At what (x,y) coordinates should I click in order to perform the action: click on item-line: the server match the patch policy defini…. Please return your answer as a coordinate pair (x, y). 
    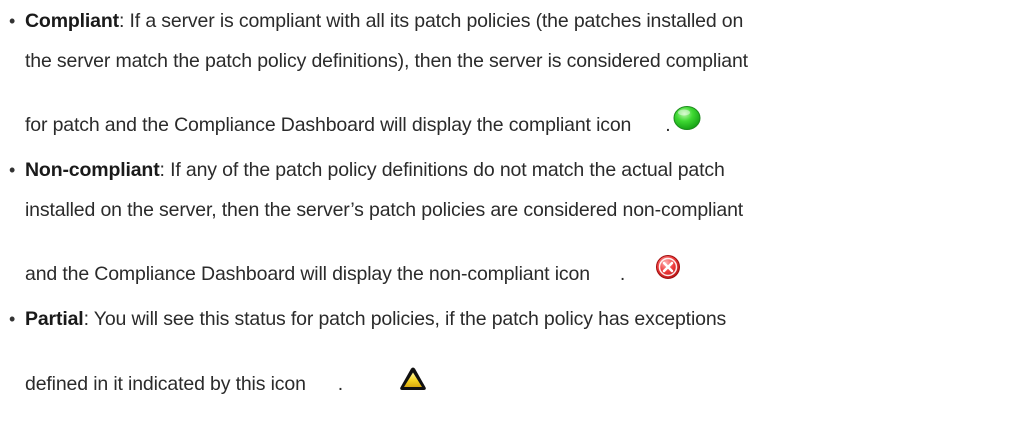
    Looking at the image, I should click on (386, 61).